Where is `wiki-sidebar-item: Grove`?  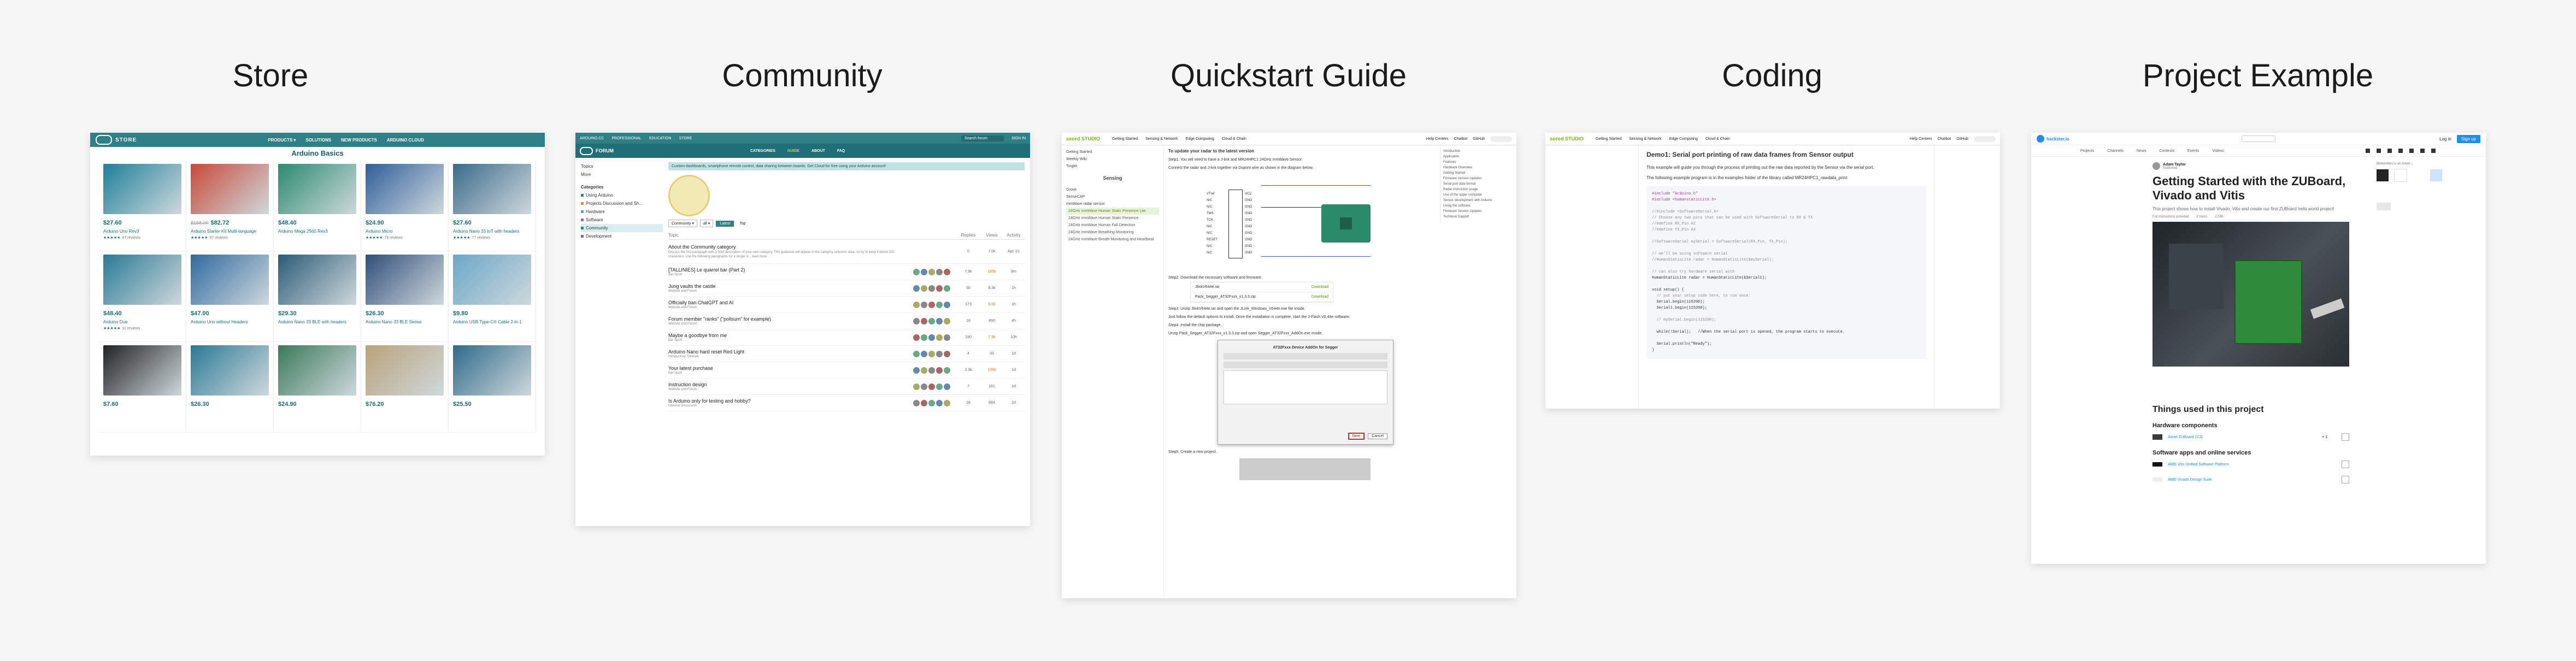 wiki-sidebar-item: Grove is located at coordinates (1113, 189).